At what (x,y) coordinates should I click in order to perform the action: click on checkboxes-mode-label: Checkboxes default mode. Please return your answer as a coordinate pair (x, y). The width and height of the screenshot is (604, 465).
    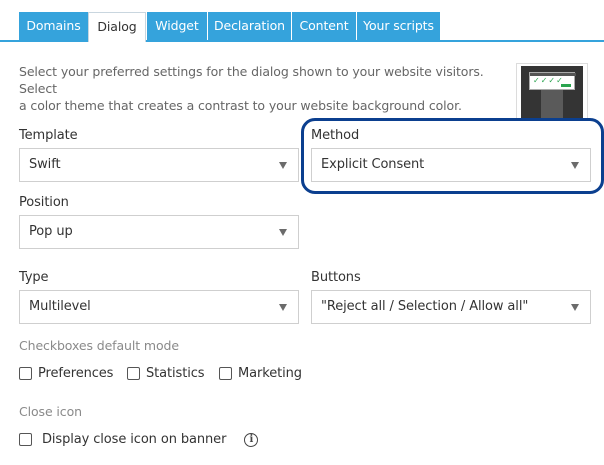
    Looking at the image, I should click on (99, 345).